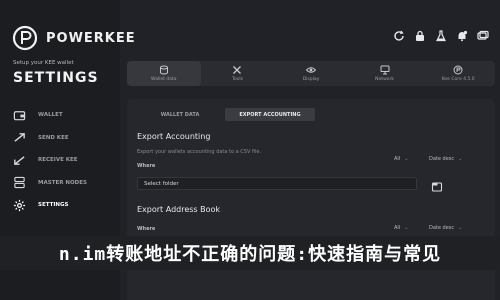 Image resolution: width=500 pixels, height=300 pixels. Describe the element at coordinates (19, 115) in the screenshot. I see `wallet-icon` at that location.